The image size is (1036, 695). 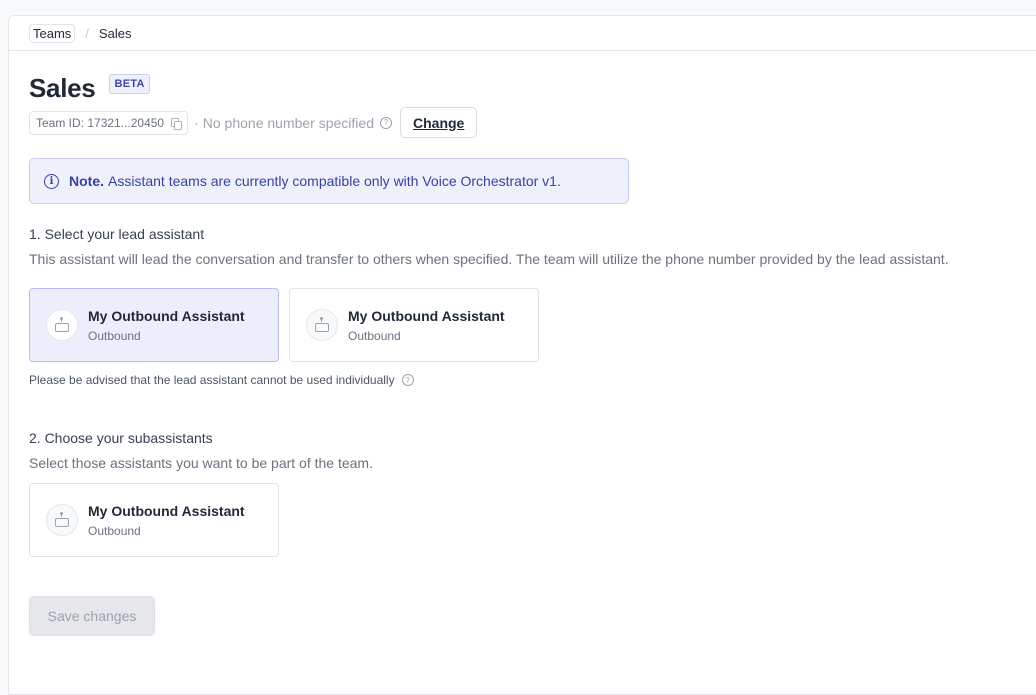 I want to click on copy-icon, so click(x=177, y=123).